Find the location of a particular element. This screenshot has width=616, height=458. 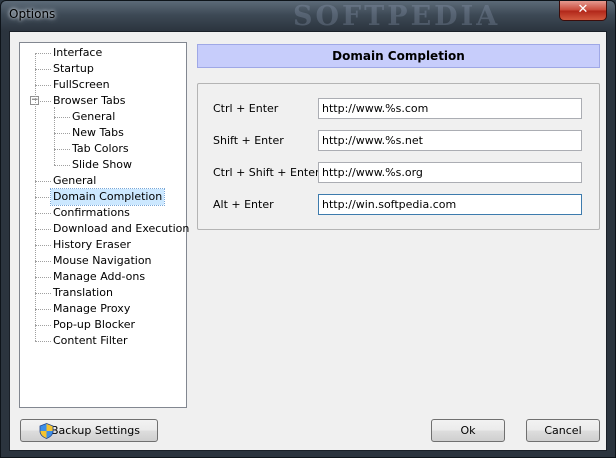

shortcut-label: Ctrl + Shift + Enter is located at coordinates (266, 172).